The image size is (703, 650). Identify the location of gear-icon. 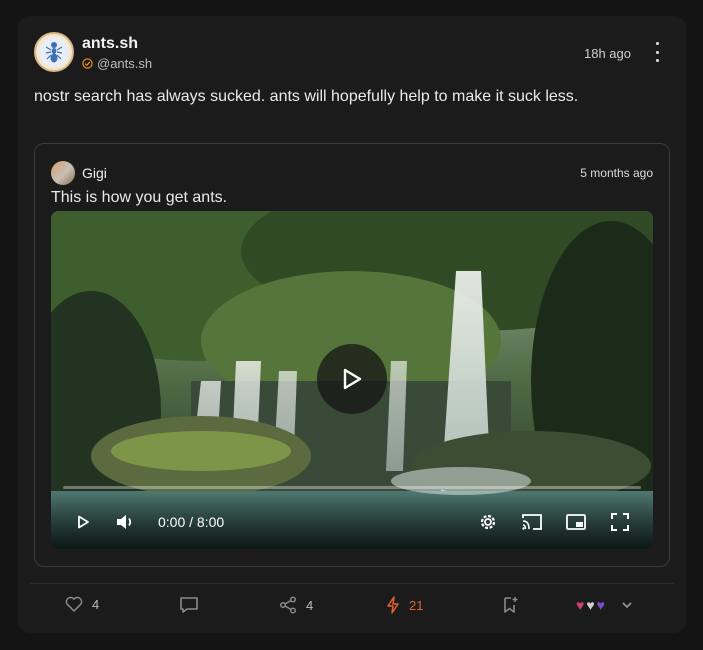
(488, 522).